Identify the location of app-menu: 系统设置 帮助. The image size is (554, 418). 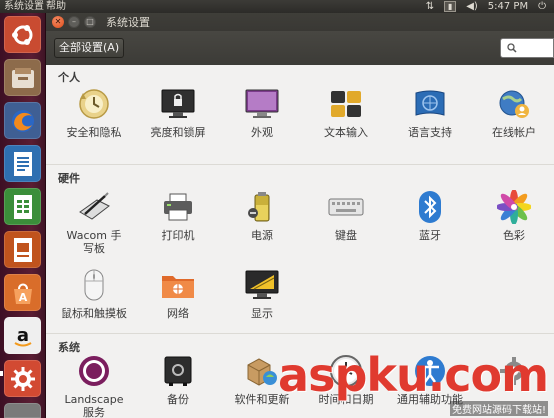
(35, 6).